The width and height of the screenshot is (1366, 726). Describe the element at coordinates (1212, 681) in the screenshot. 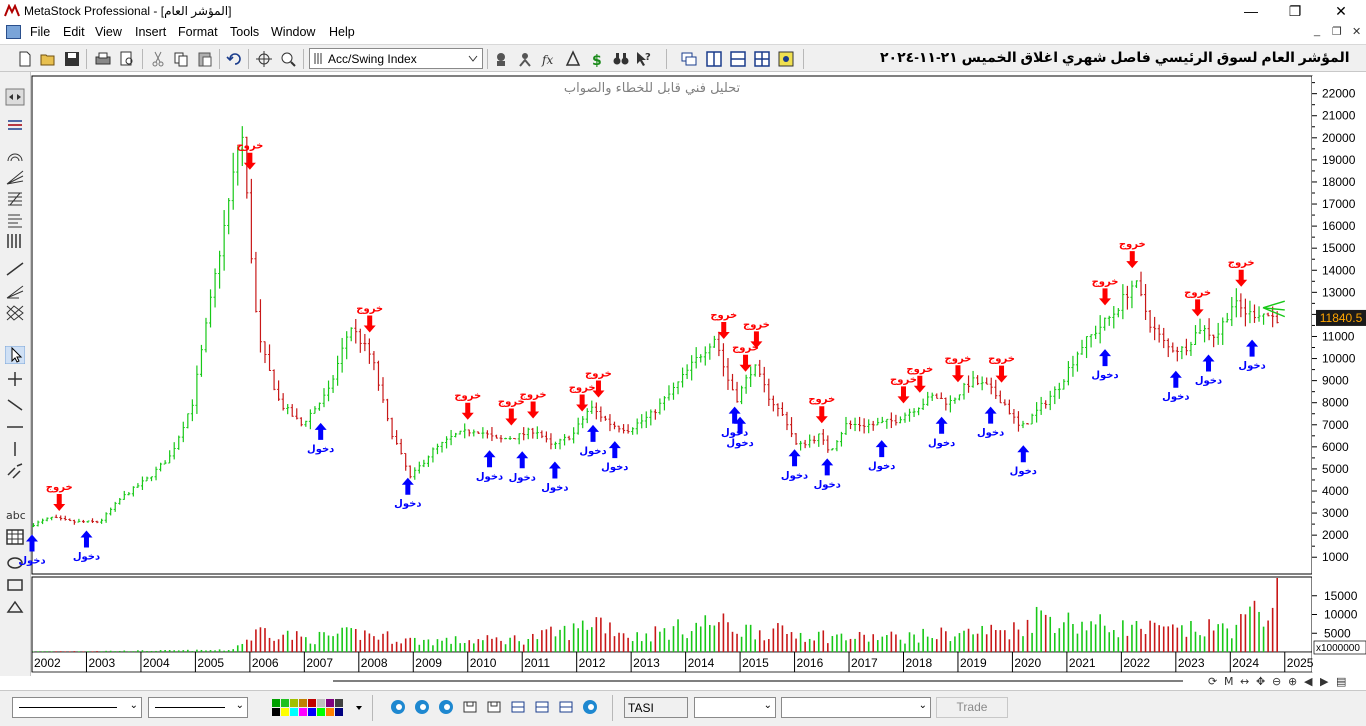

I see `chart-nav-button: ⟳` at that location.